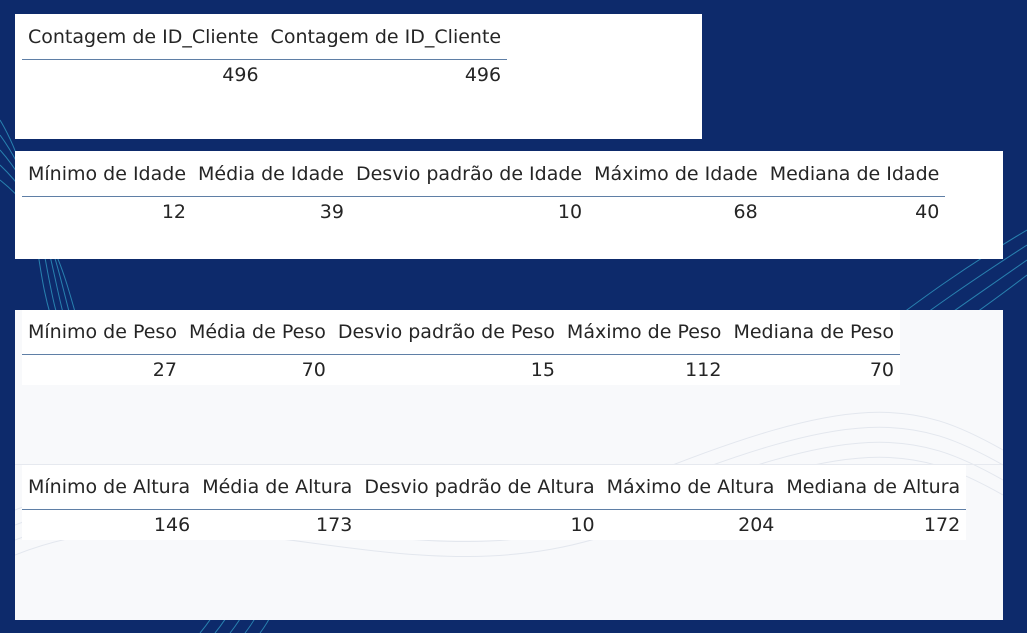  Describe the element at coordinates (854, 174) in the screenshot. I see `column-header: Mediana de Idade` at that location.